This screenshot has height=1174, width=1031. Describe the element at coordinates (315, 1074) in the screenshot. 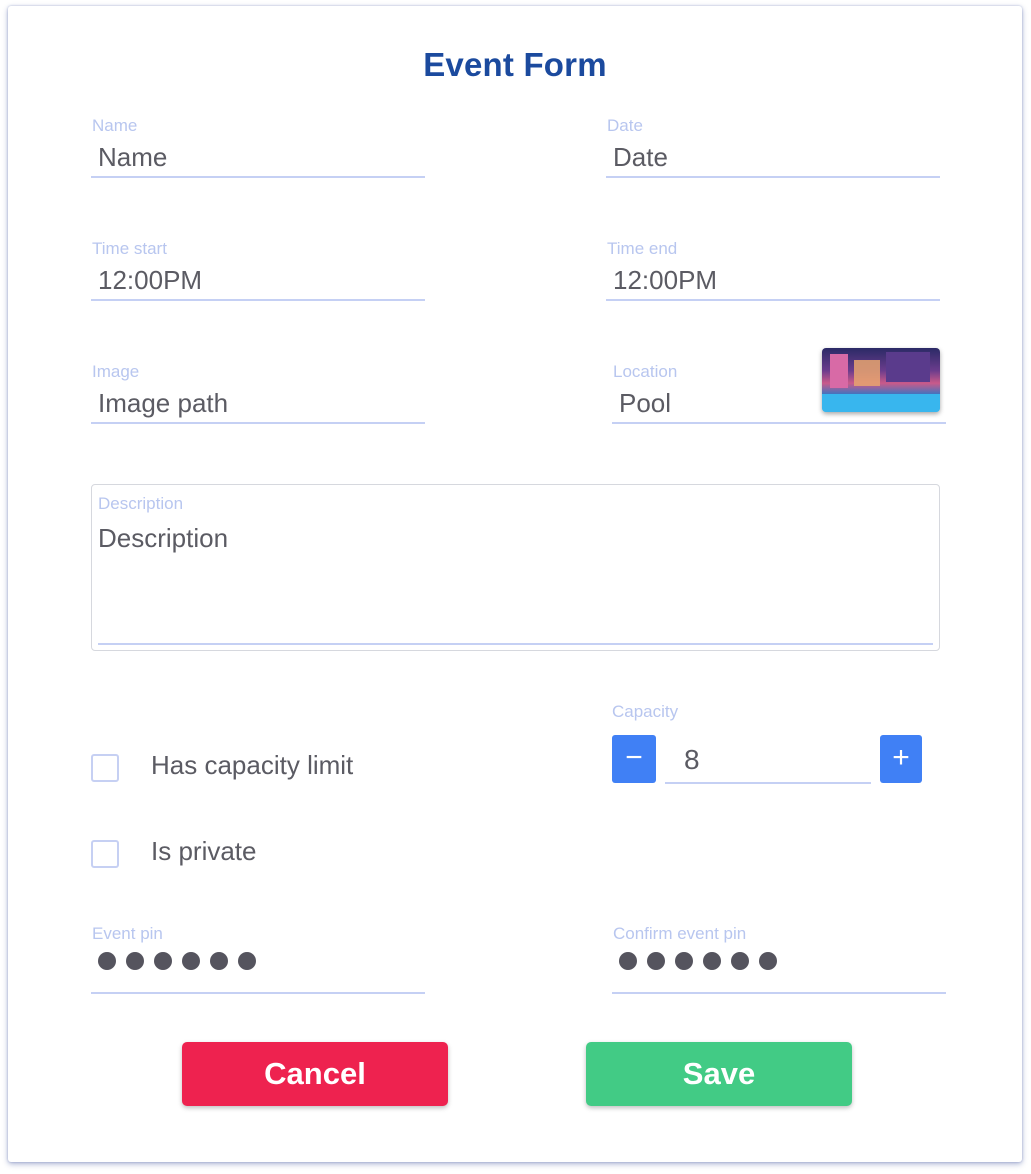

I see `cancel-button: Cancel` at that location.